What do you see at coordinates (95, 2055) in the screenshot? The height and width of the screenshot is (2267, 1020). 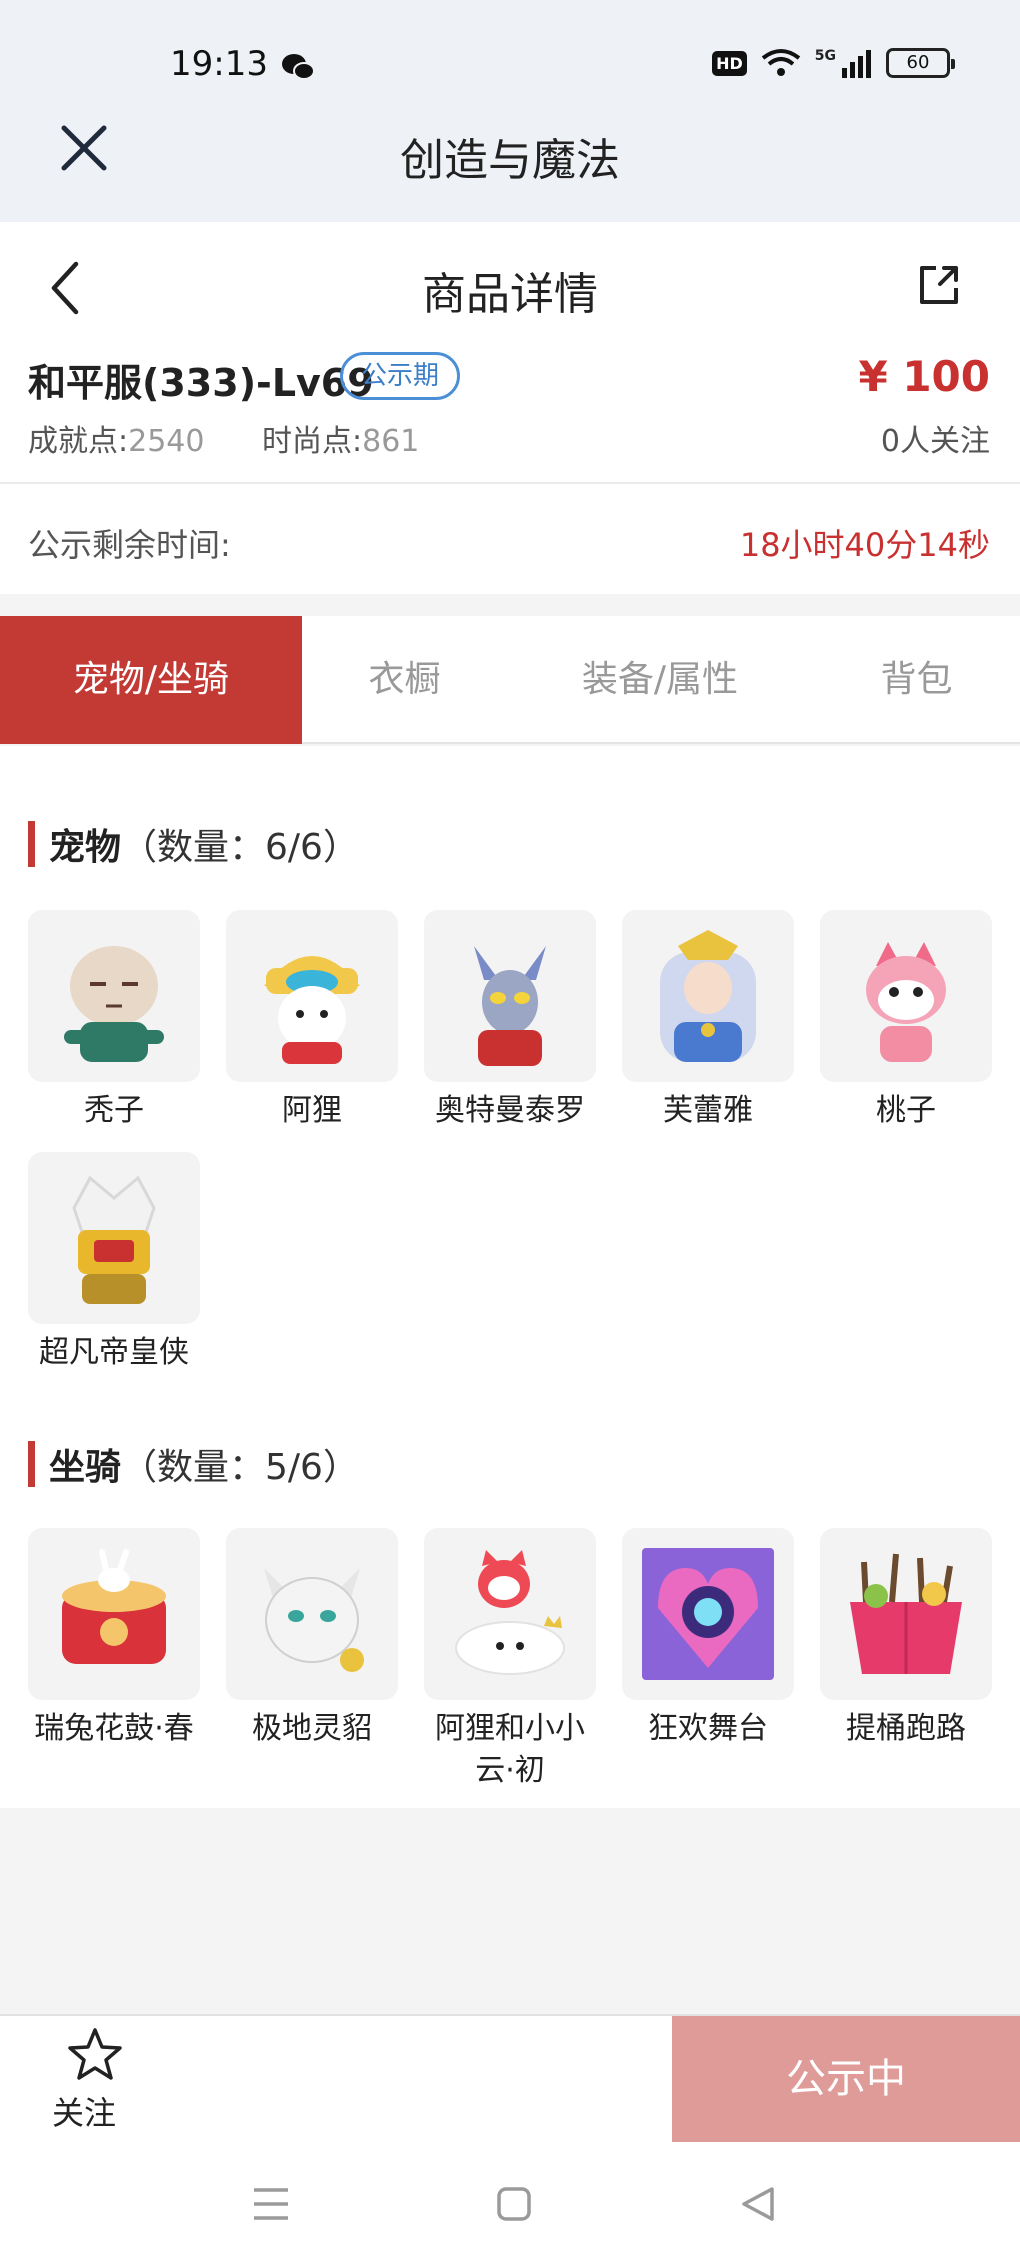 I see `star-icon` at bounding box center [95, 2055].